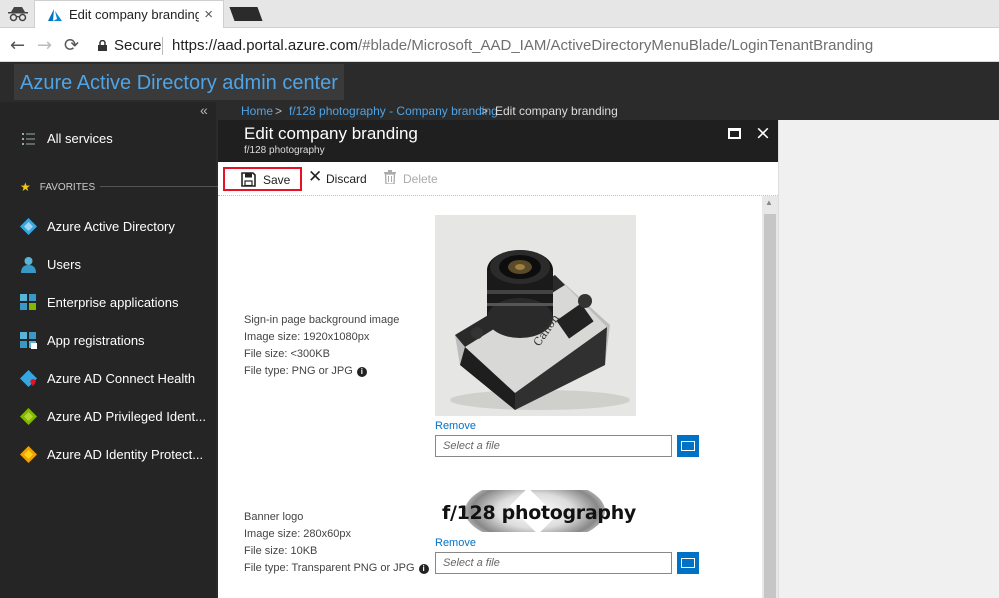 Image resolution: width=999 pixels, height=598 pixels. What do you see at coordinates (284, 150) in the screenshot?
I see `blade-subtitle: f/128 photography` at bounding box center [284, 150].